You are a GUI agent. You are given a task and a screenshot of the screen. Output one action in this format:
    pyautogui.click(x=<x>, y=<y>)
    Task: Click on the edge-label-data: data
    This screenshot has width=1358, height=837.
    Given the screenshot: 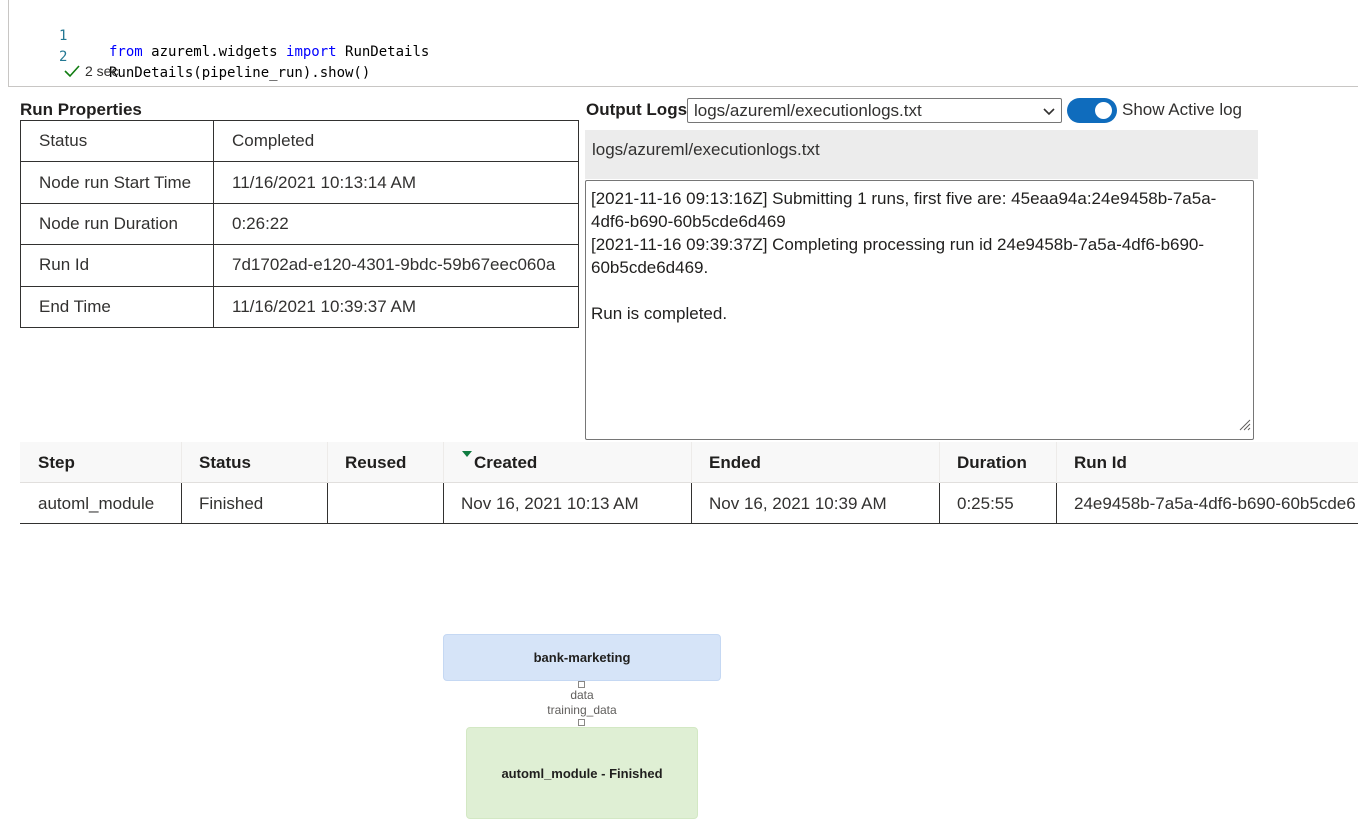 What is the action you would take?
    pyautogui.click(x=582, y=695)
    